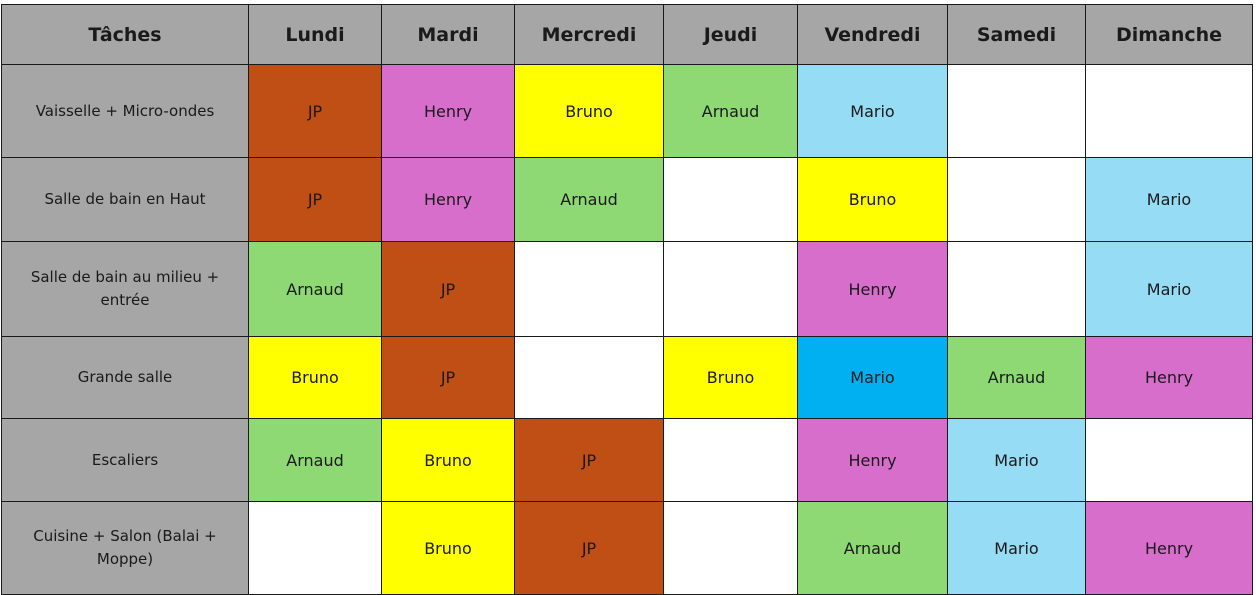 This screenshot has height=595, width=1256. Describe the element at coordinates (125, 548) in the screenshot. I see `task-cell: Cuisine + Salon (Balai + Moppe)` at that location.